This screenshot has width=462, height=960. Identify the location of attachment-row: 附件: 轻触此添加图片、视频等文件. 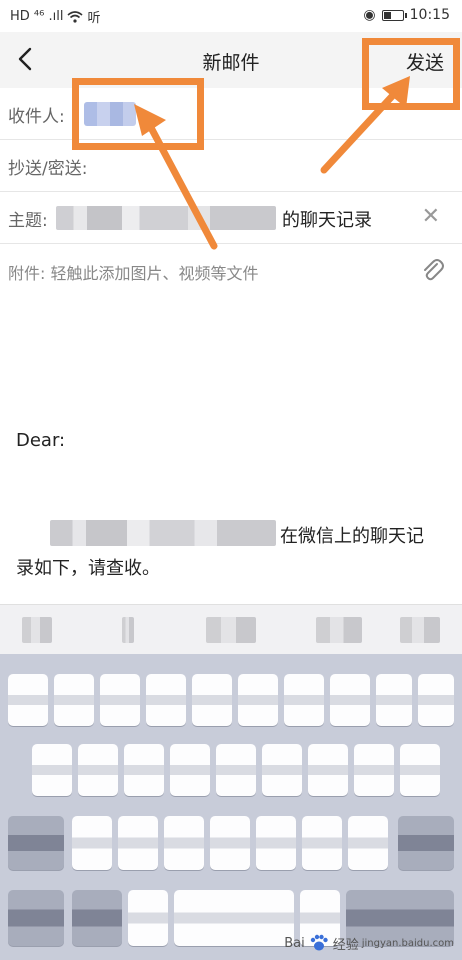
(231, 270).